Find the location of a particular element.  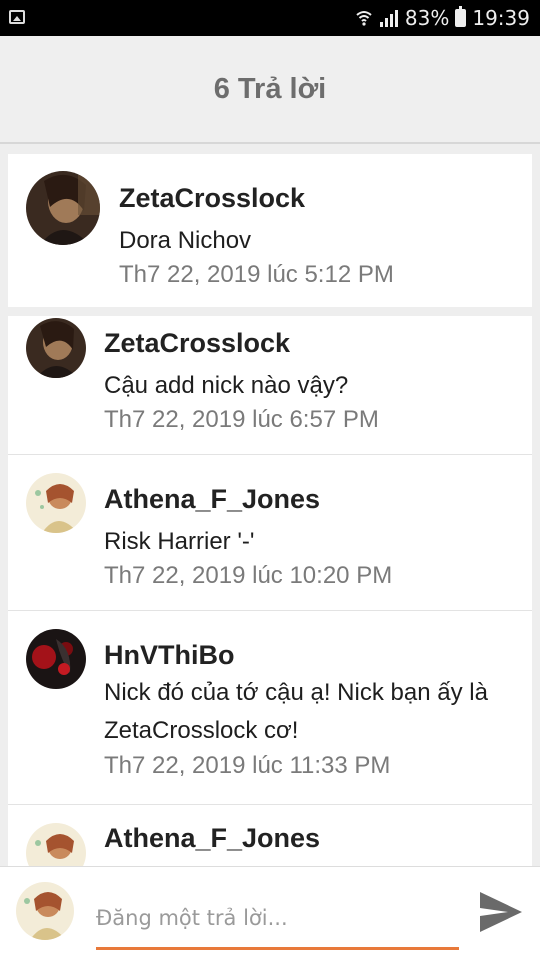

status-icons: 83% 19:39 is located at coordinates (442, 18).